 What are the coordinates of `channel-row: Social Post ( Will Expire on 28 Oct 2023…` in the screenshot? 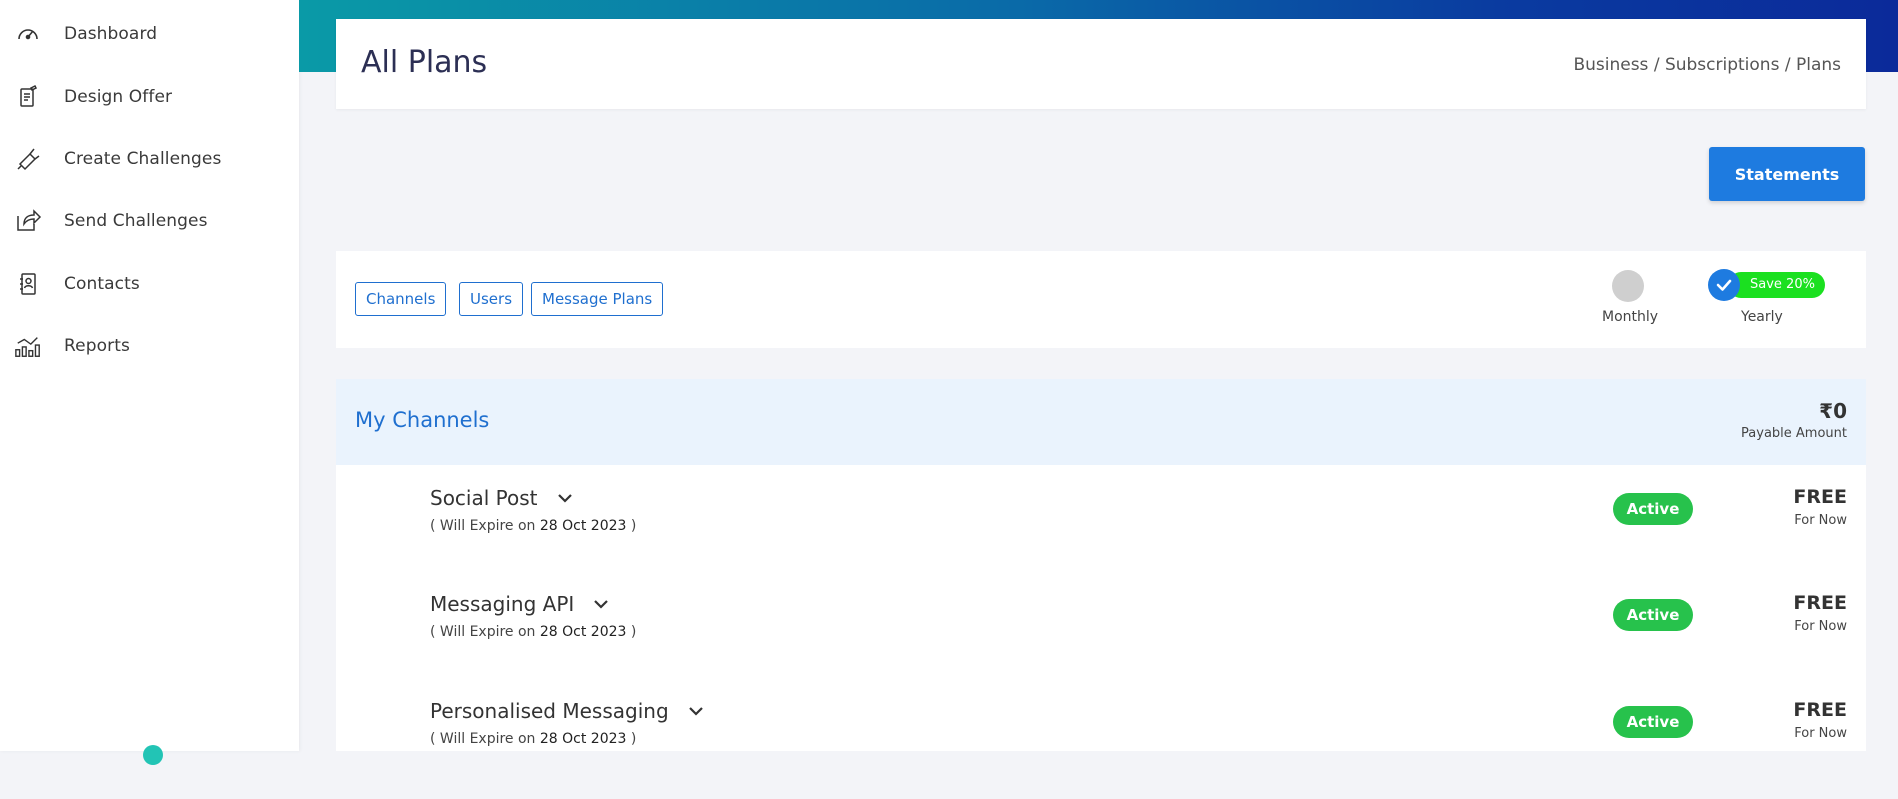 It's located at (1101, 536).